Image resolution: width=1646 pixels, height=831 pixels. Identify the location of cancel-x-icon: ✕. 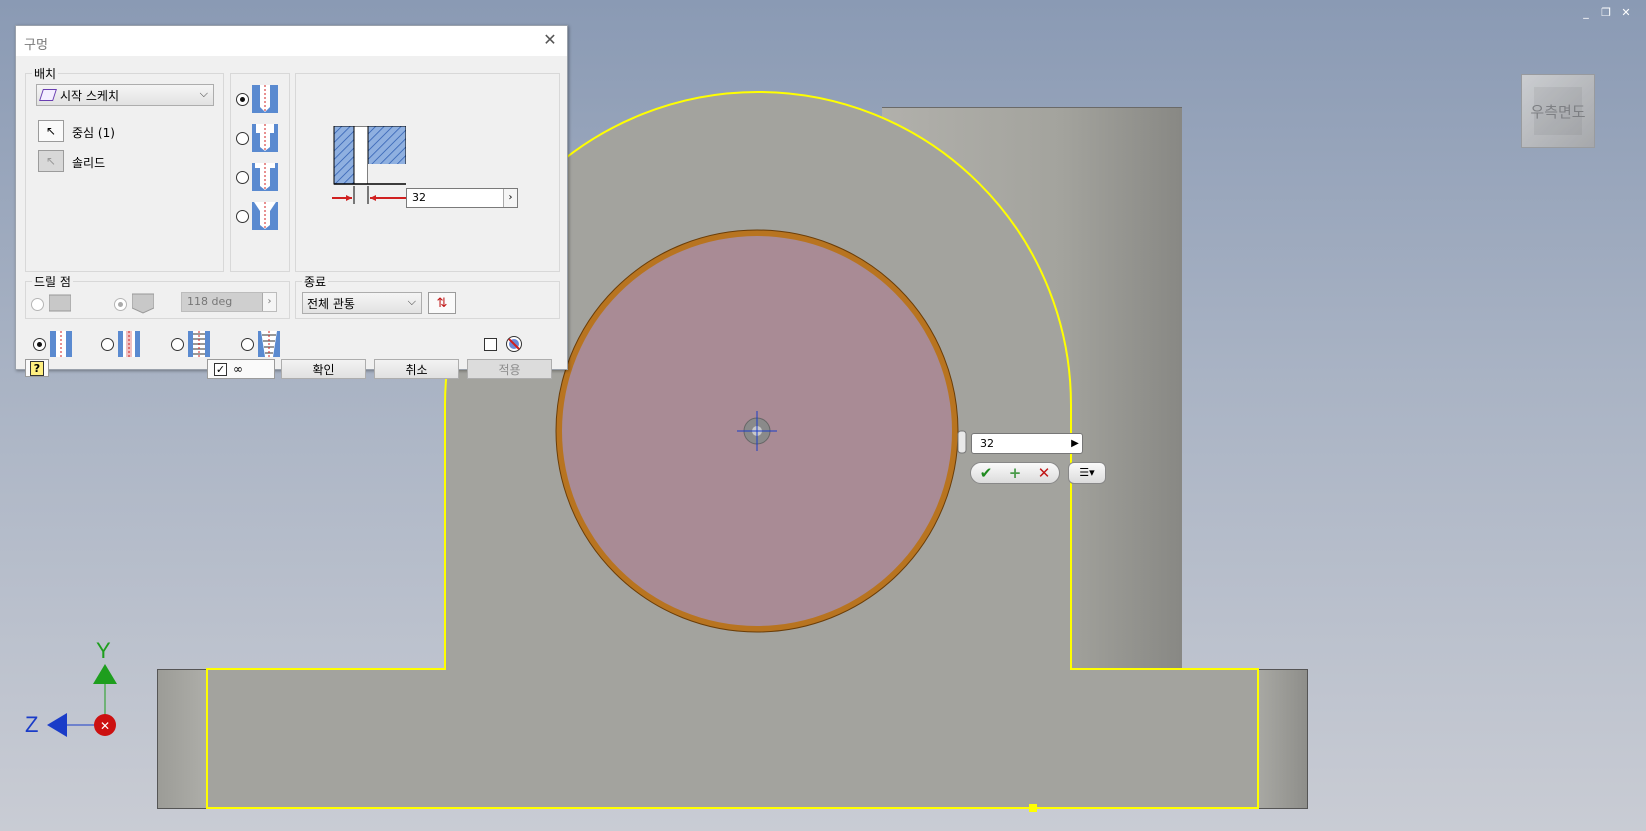
(1044, 473).